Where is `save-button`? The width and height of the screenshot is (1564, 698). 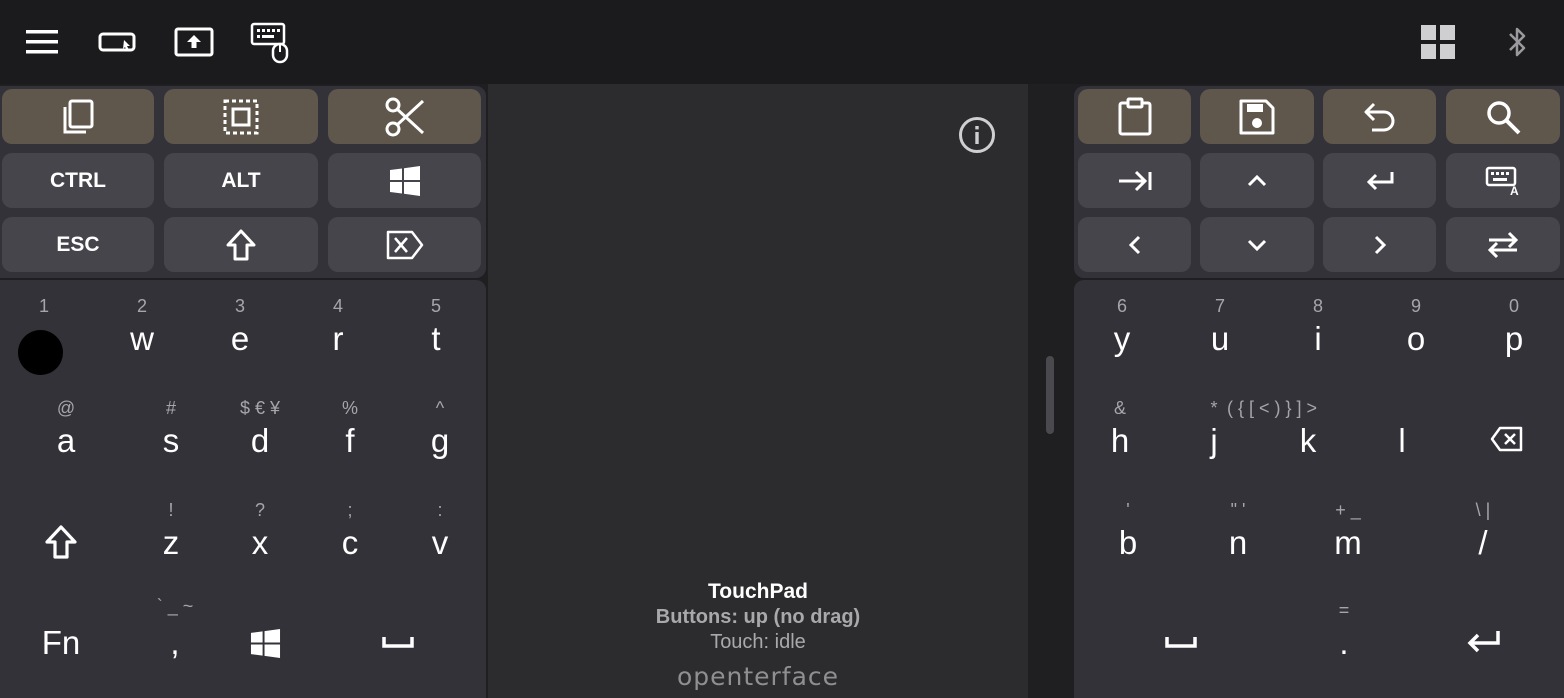
save-button is located at coordinates (1257, 116).